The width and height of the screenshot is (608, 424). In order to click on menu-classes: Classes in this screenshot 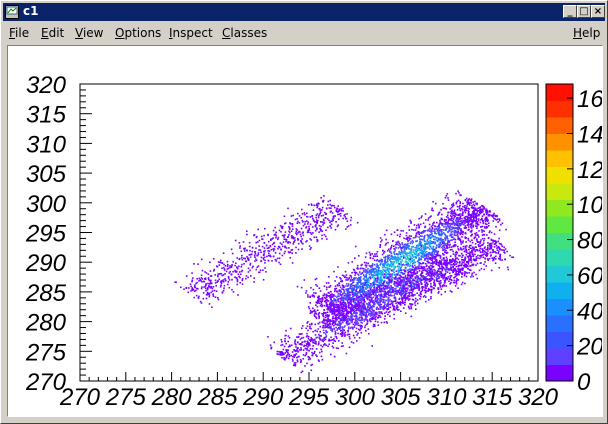, I will do `click(244, 33)`.